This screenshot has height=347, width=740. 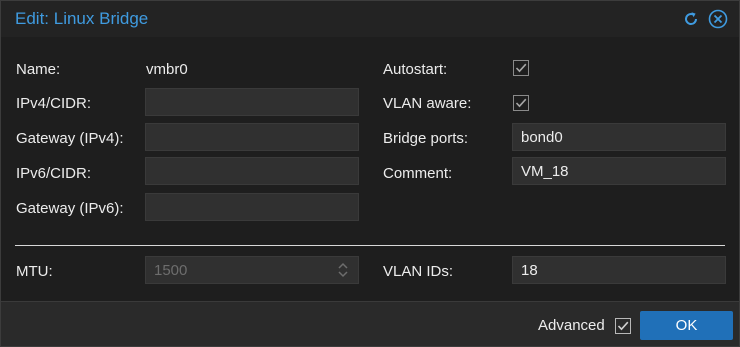 What do you see at coordinates (370, 245) in the screenshot?
I see `section-divider` at bounding box center [370, 245].